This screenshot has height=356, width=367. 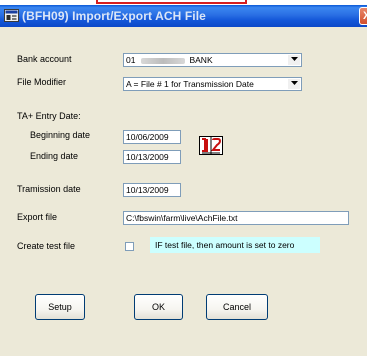 What do you see at coordinates (42, 82) in the screenshot?
I see `file-modifier-label: File Modifier` at bounding box center [42, 82].